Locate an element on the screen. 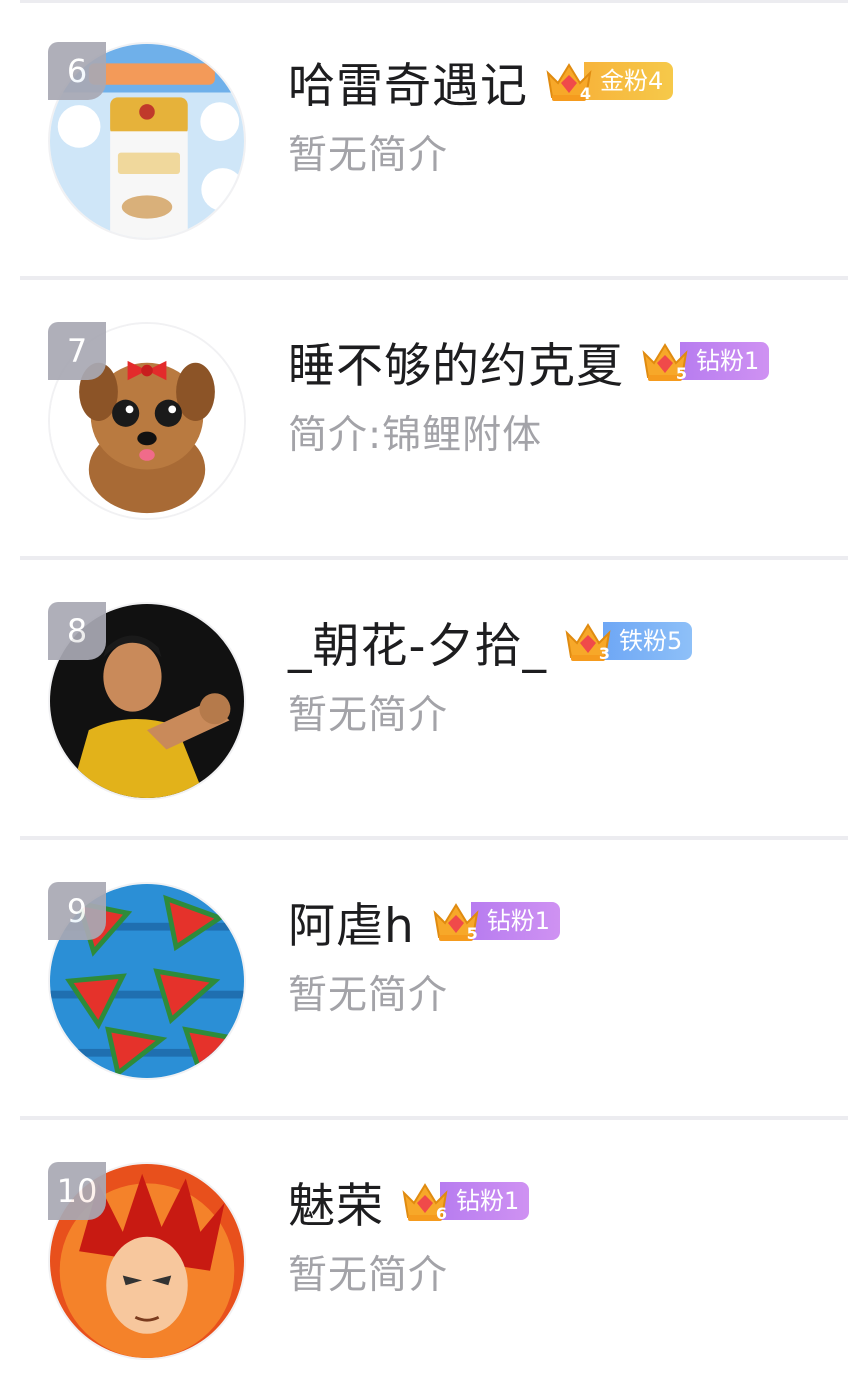 This screenshot has height=1392, width=848. badge-label: 金粉4 is located at coordinates (629, 81).